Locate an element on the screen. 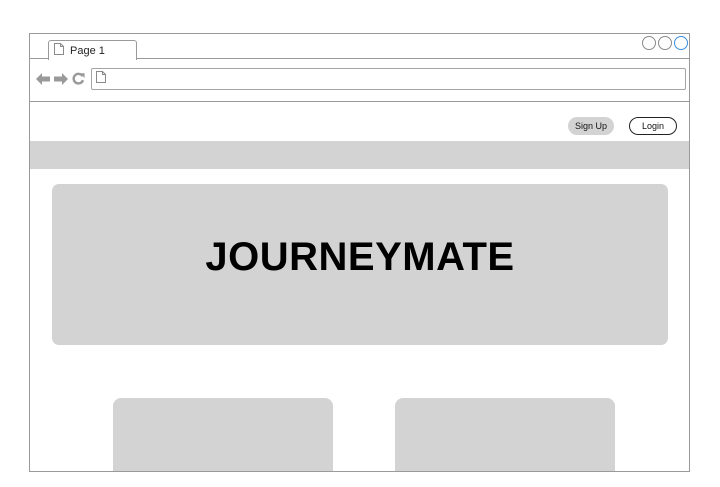  tab-page-1: Page 1 is located at coordinates (92, 50).